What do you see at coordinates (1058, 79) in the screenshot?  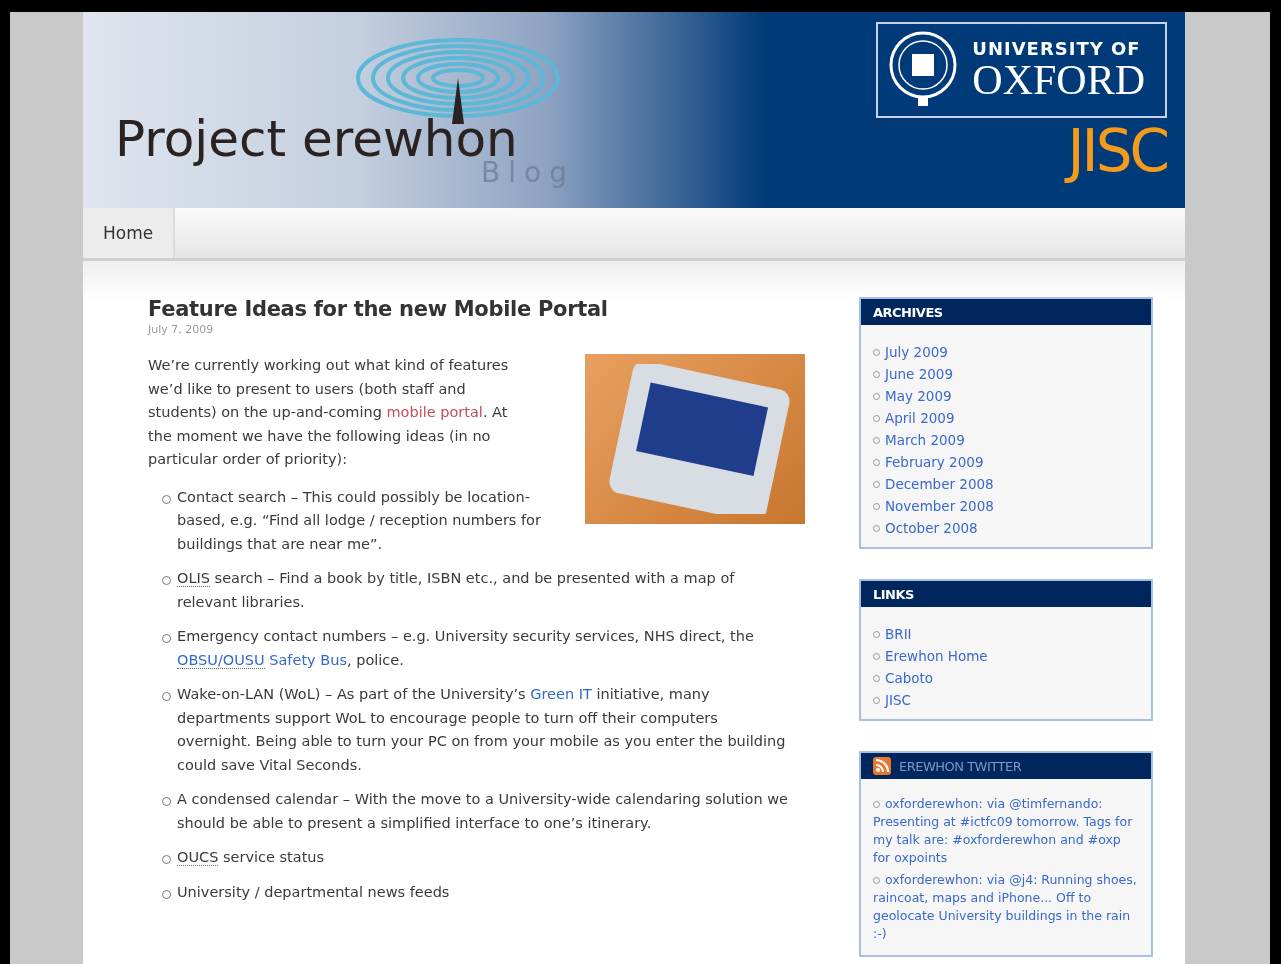 I see `logo-text: OXFORD` at bounding box center [1058, 79].